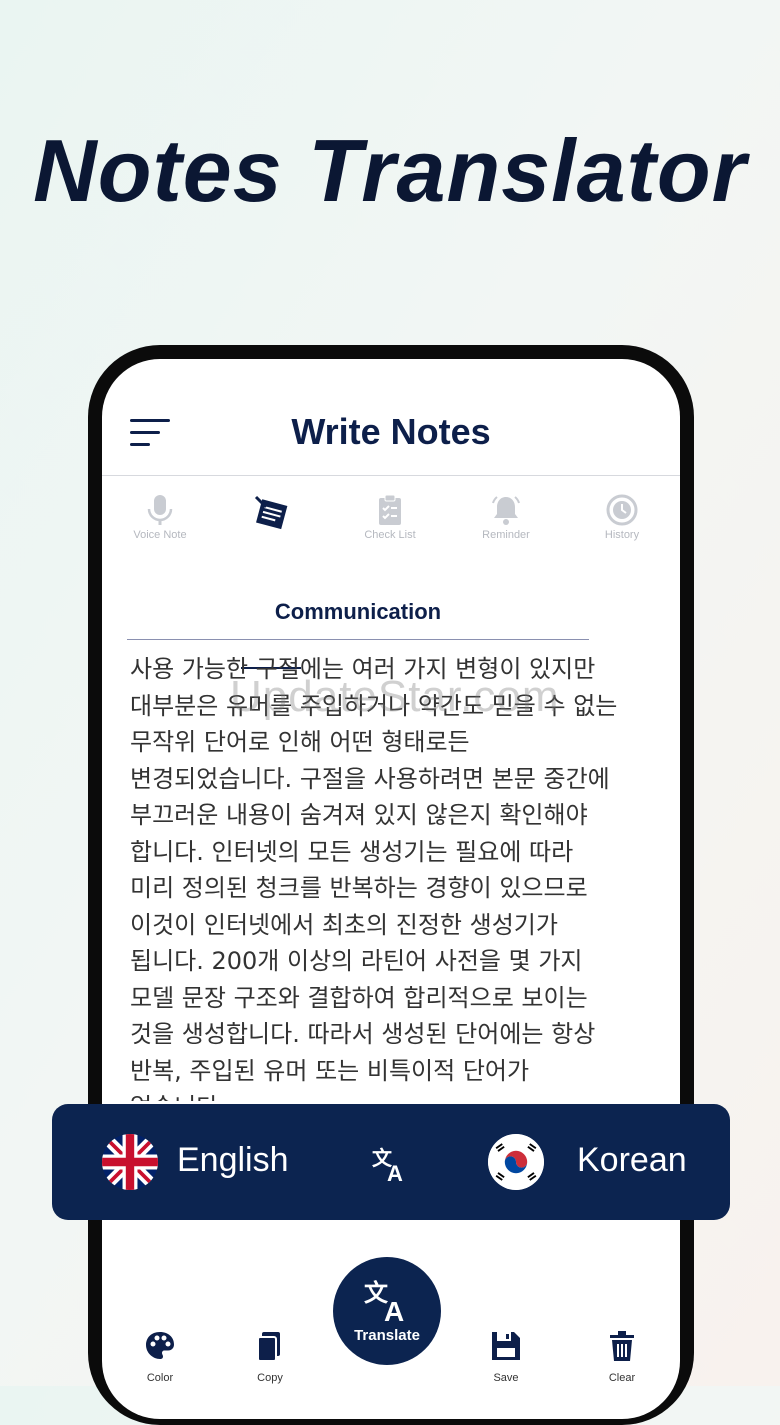  What do you see at coordinates (358, 612) in the screenshot?
I see `note-title: Communication` at bounding box center [358, 612].